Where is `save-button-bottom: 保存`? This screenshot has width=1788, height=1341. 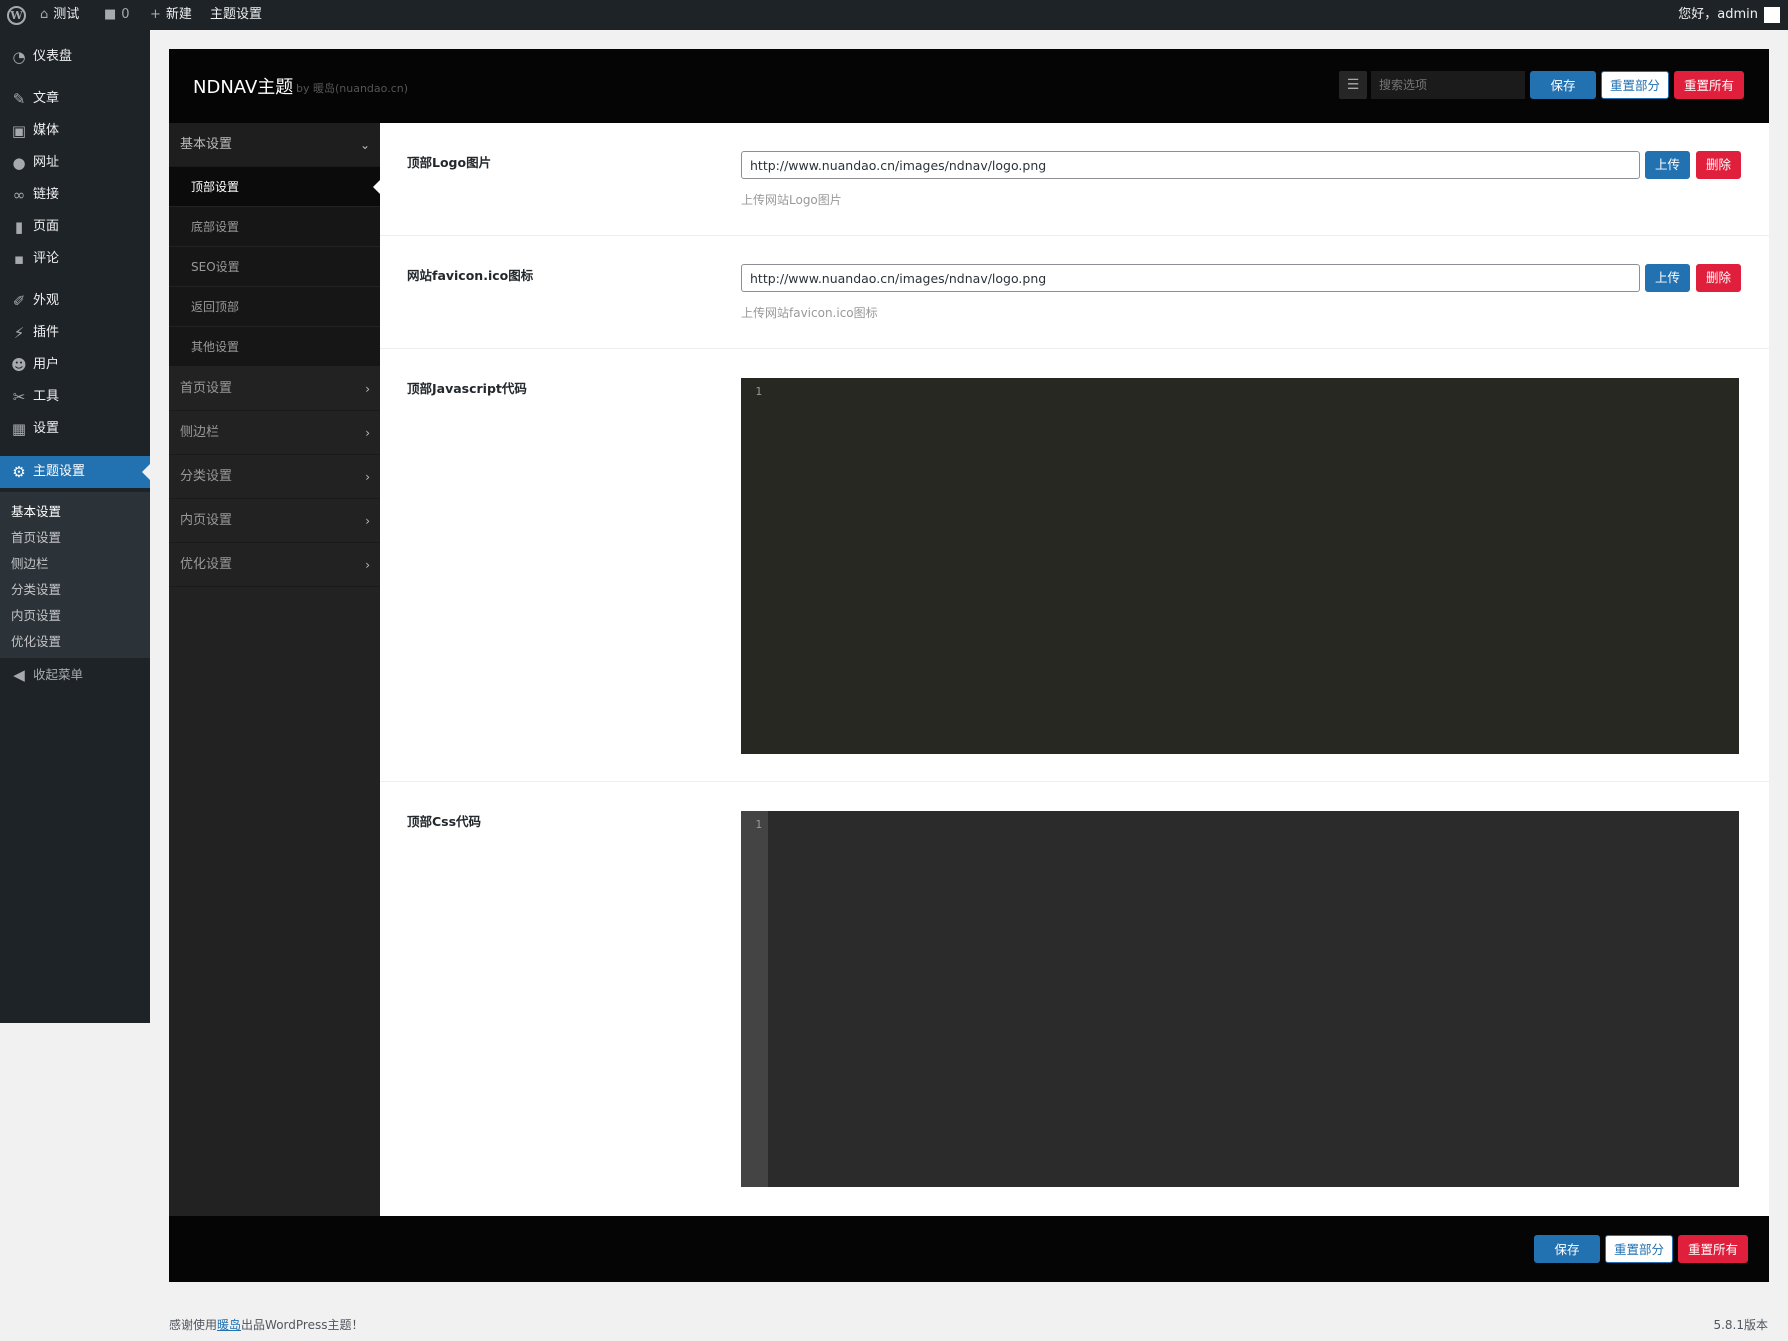 save-button-bottom: 保存 is located at coordinates (1567, 1249).